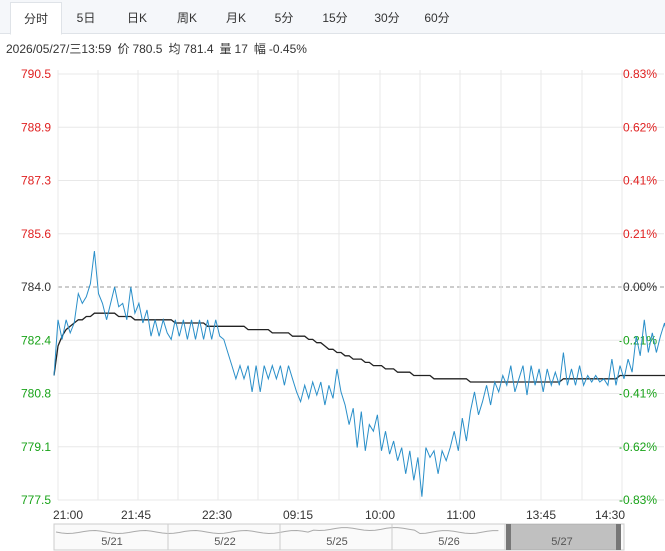 Image resolution: width=665 pixels, height=551 pixels. Describe the element at coordinates (638, 340) in the screenshot. I see `pct-tick-label: -0.21%` at that location.